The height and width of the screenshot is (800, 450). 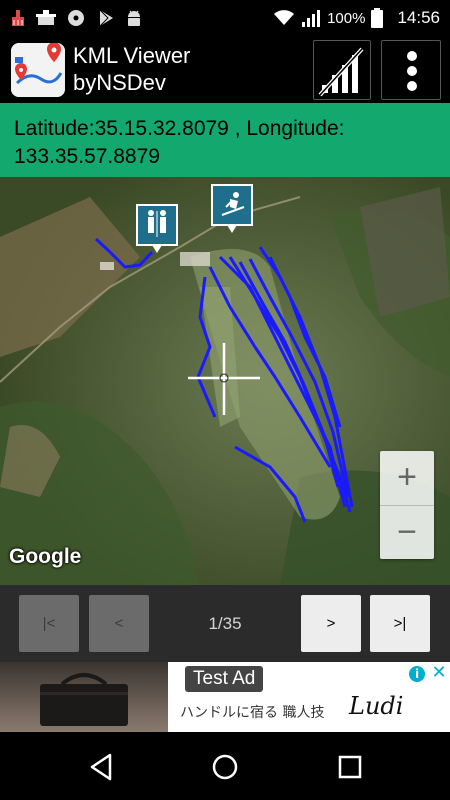 I want to click on page-indicator: 1/35, so click(x=225, y=623).